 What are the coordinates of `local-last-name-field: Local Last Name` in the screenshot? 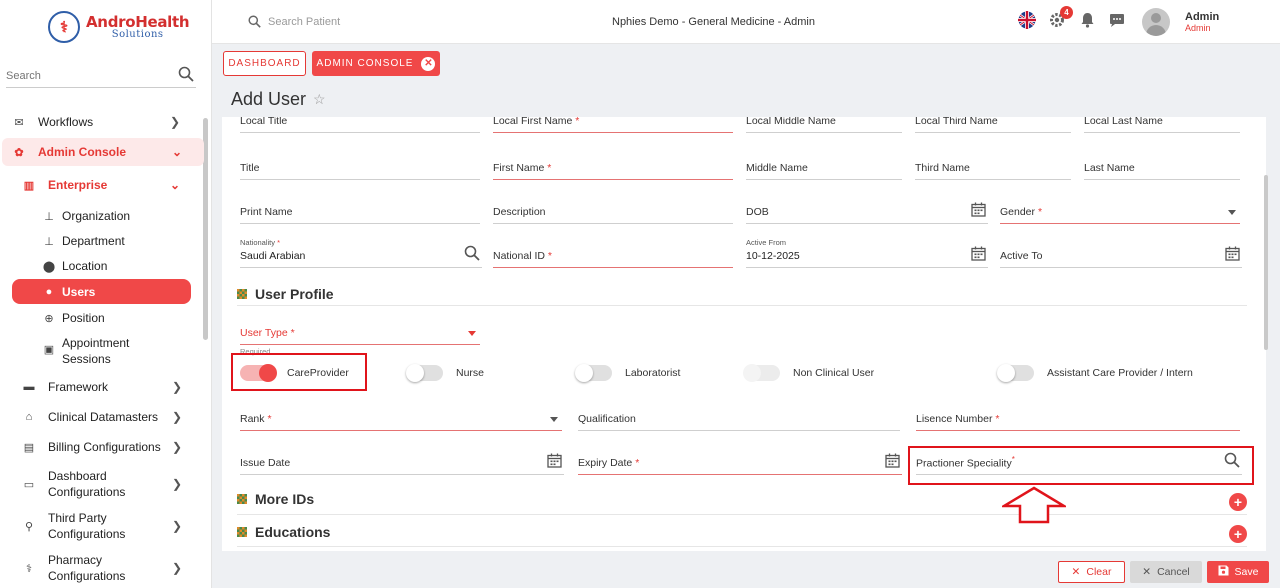 It's located at (1162, 125).